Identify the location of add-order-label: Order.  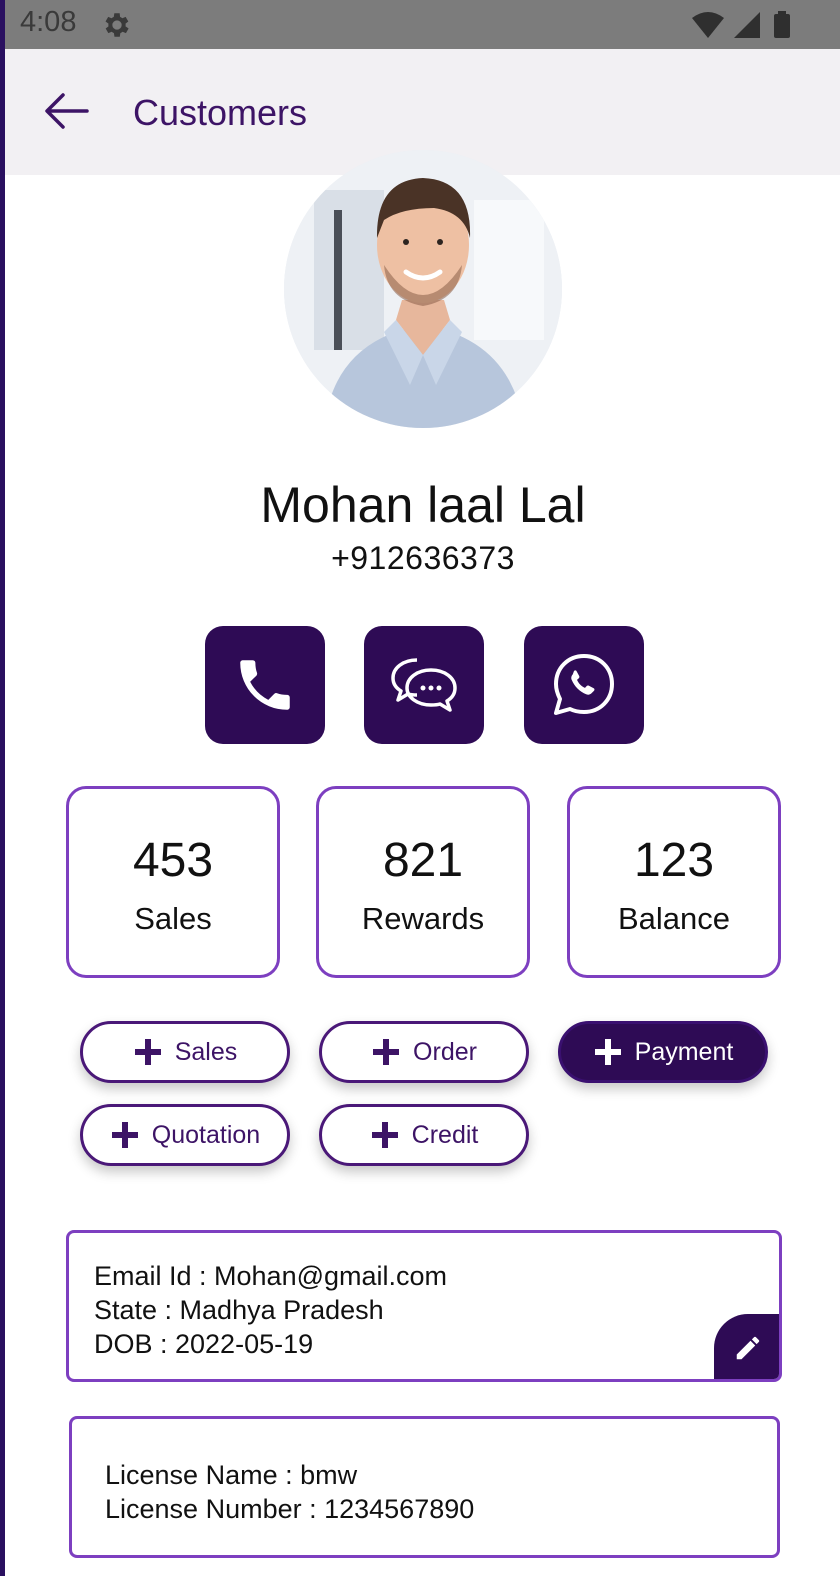
(445, 1051).